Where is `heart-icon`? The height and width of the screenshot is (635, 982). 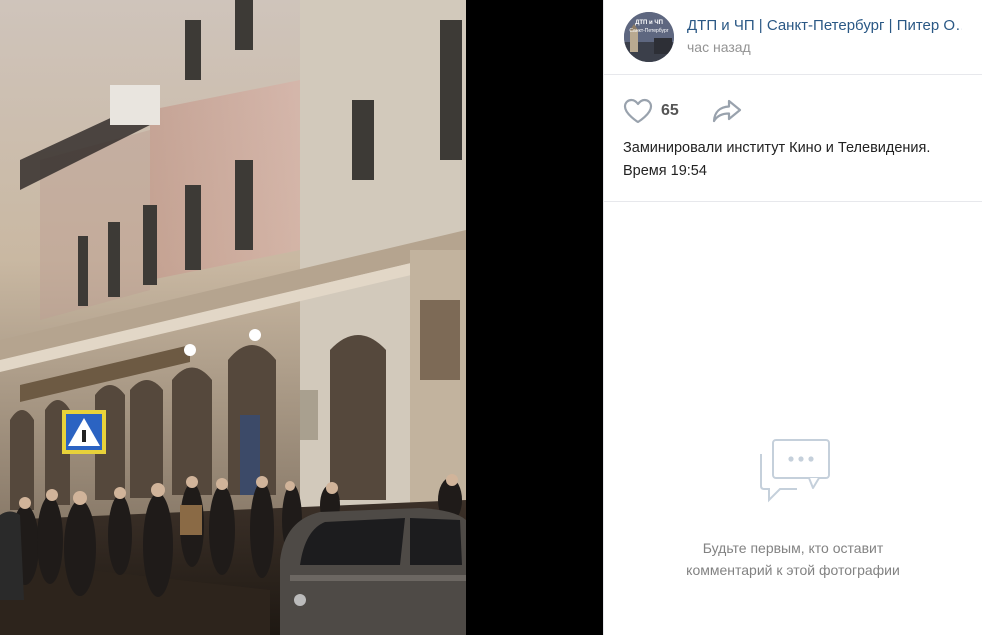
heart-icon is located at coordinates (638, 111).